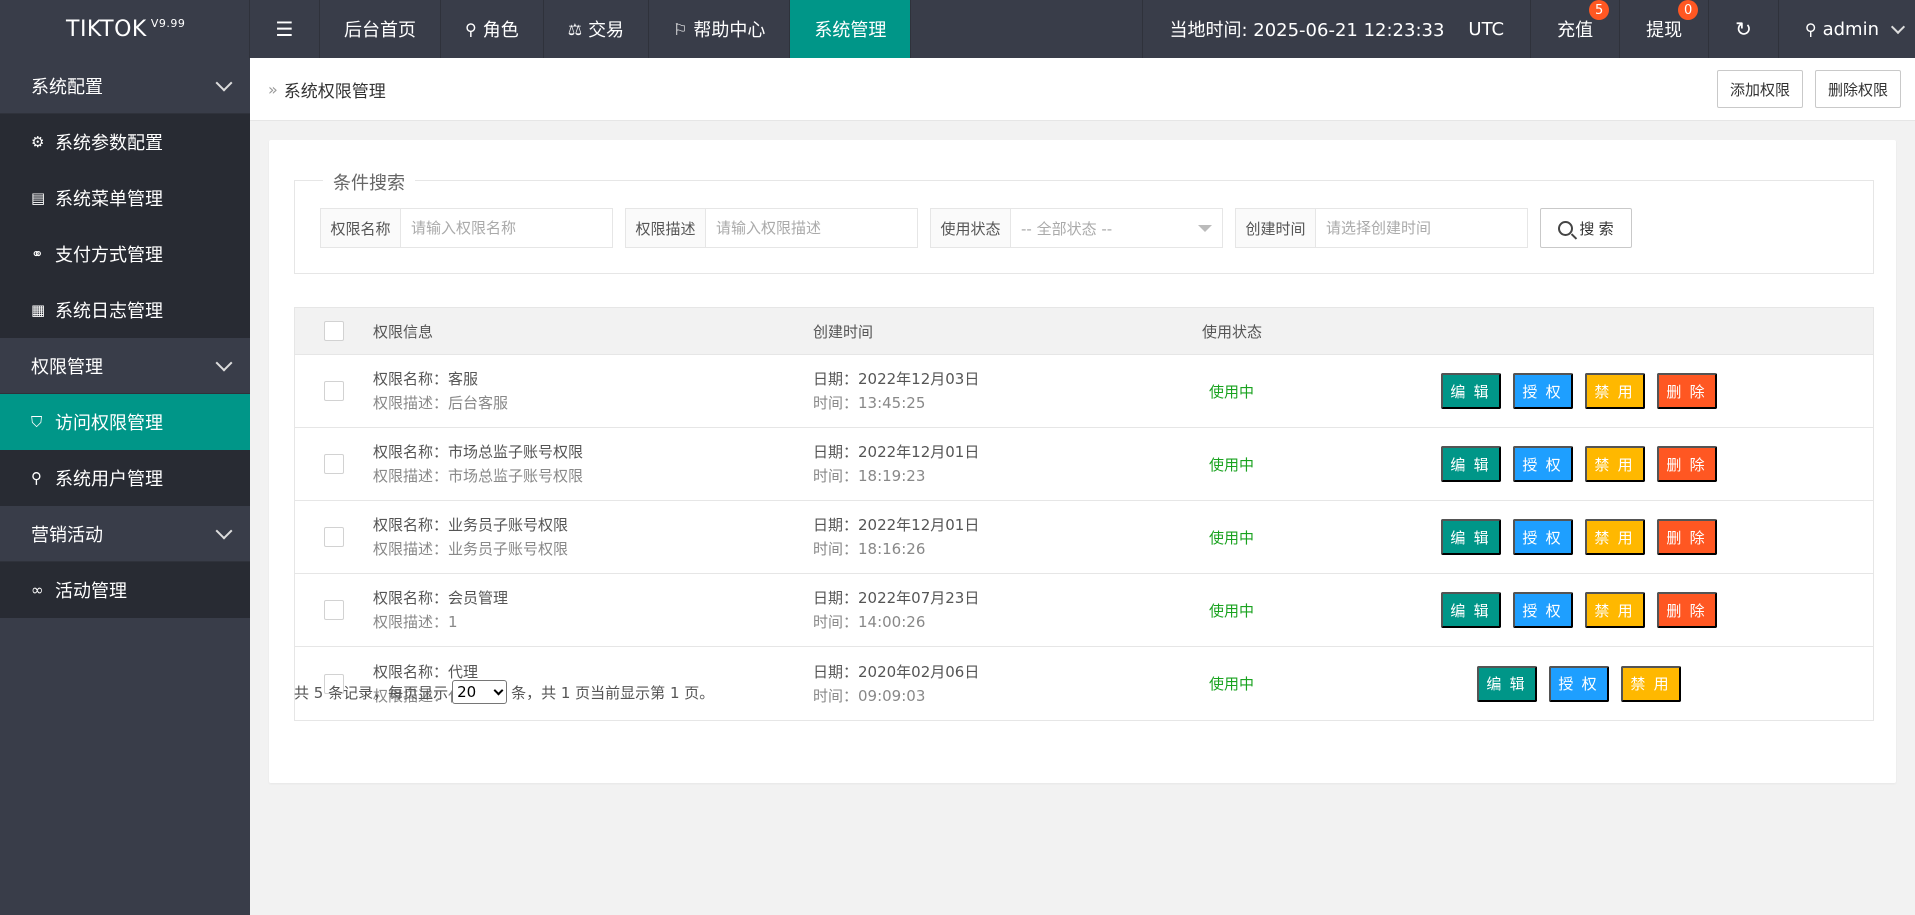 This screenshot has width=1915, height=915. What do you see at coordinates (1082, 89) in the screenshot?
I see `breadcrumb-bar: » 系统权限管理 添加权限 删除权限` at bounding box center [1082, 89].